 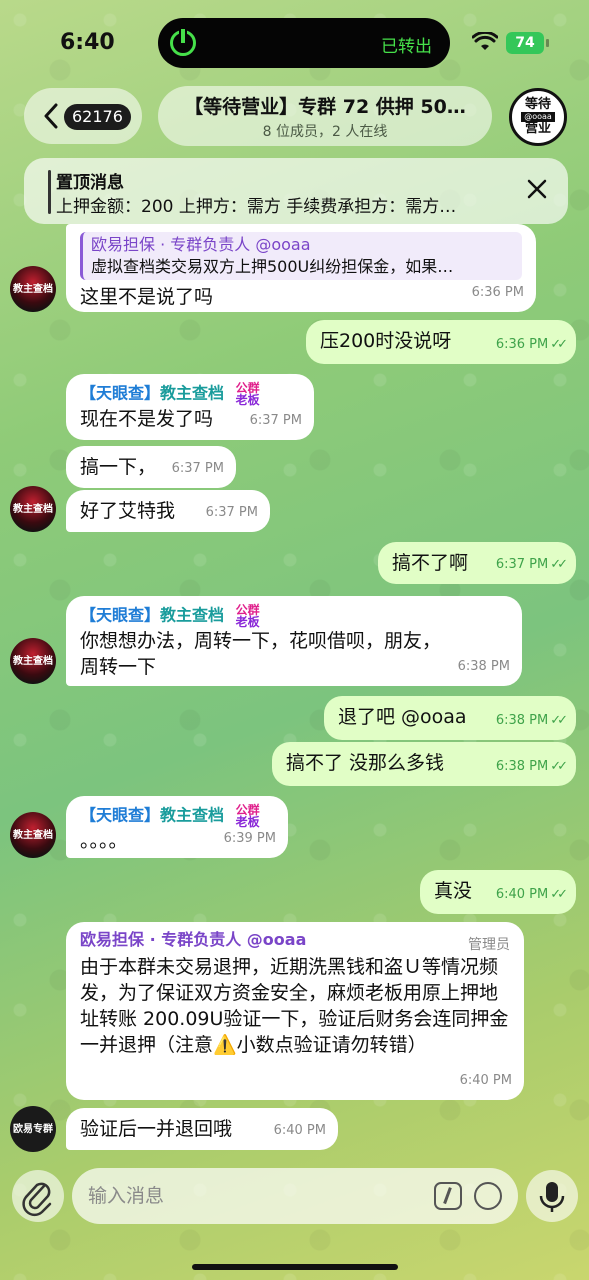 I want to click on message-text: 这里不是说了吗, so click(x=147, y=297).